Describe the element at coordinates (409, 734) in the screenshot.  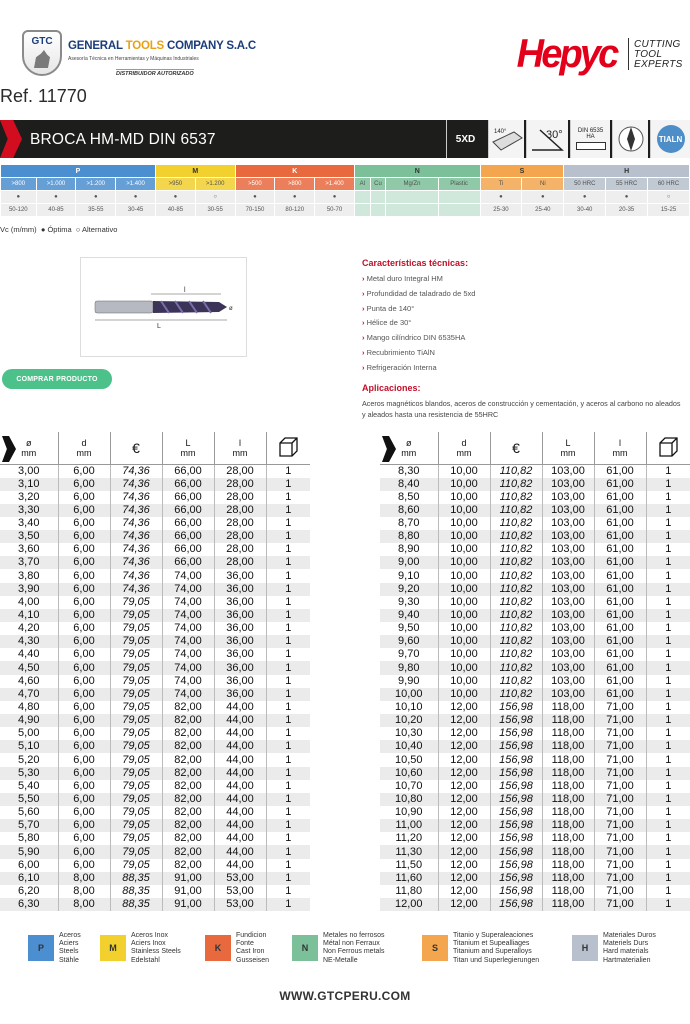
I see `table-cell: 10,30` at that location.